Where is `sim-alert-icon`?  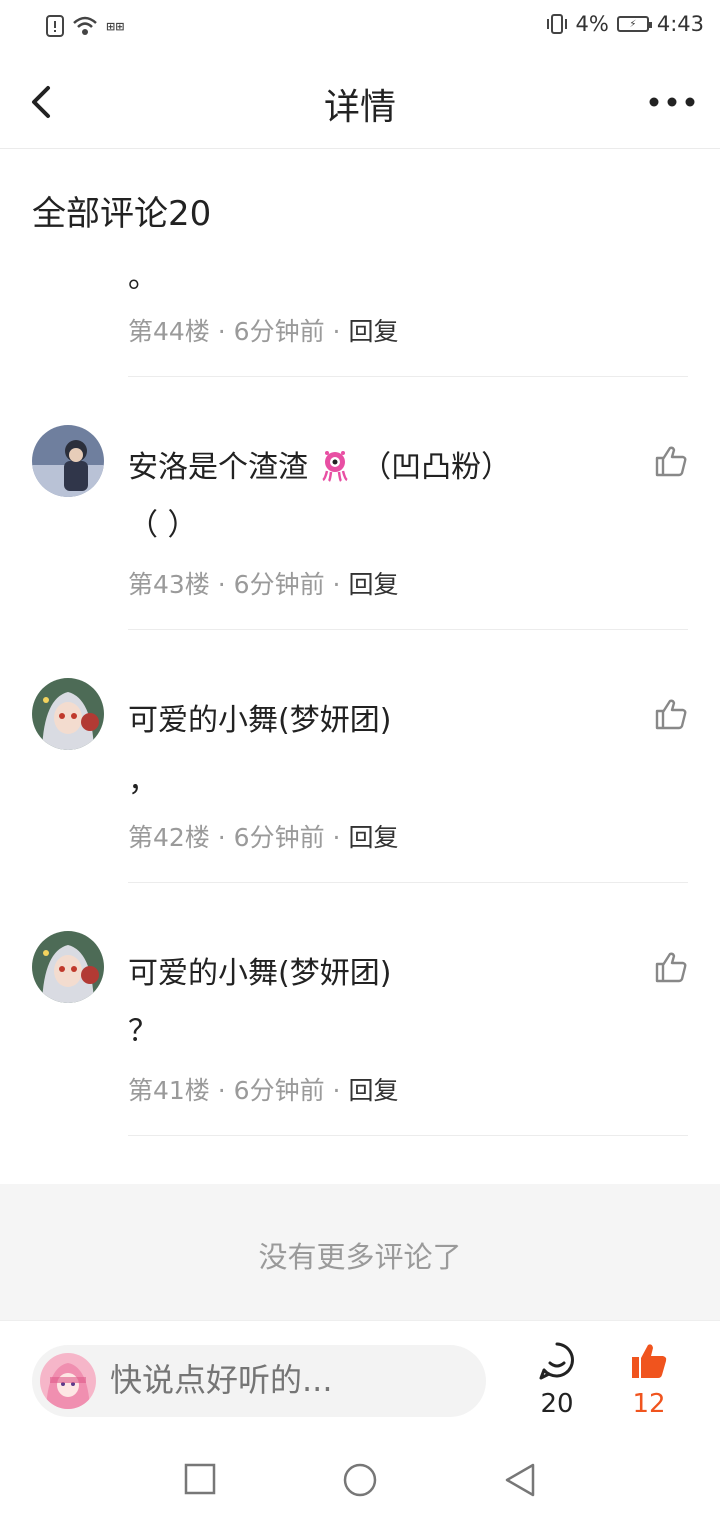 sim-alert-icon is located at coordinates (55, 26).